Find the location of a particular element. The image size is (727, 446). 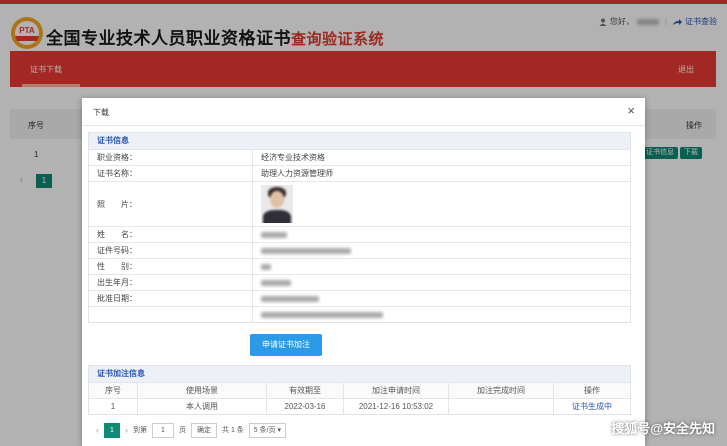

page-size-value: 5 条/页 is located at coordinates (264, 430).